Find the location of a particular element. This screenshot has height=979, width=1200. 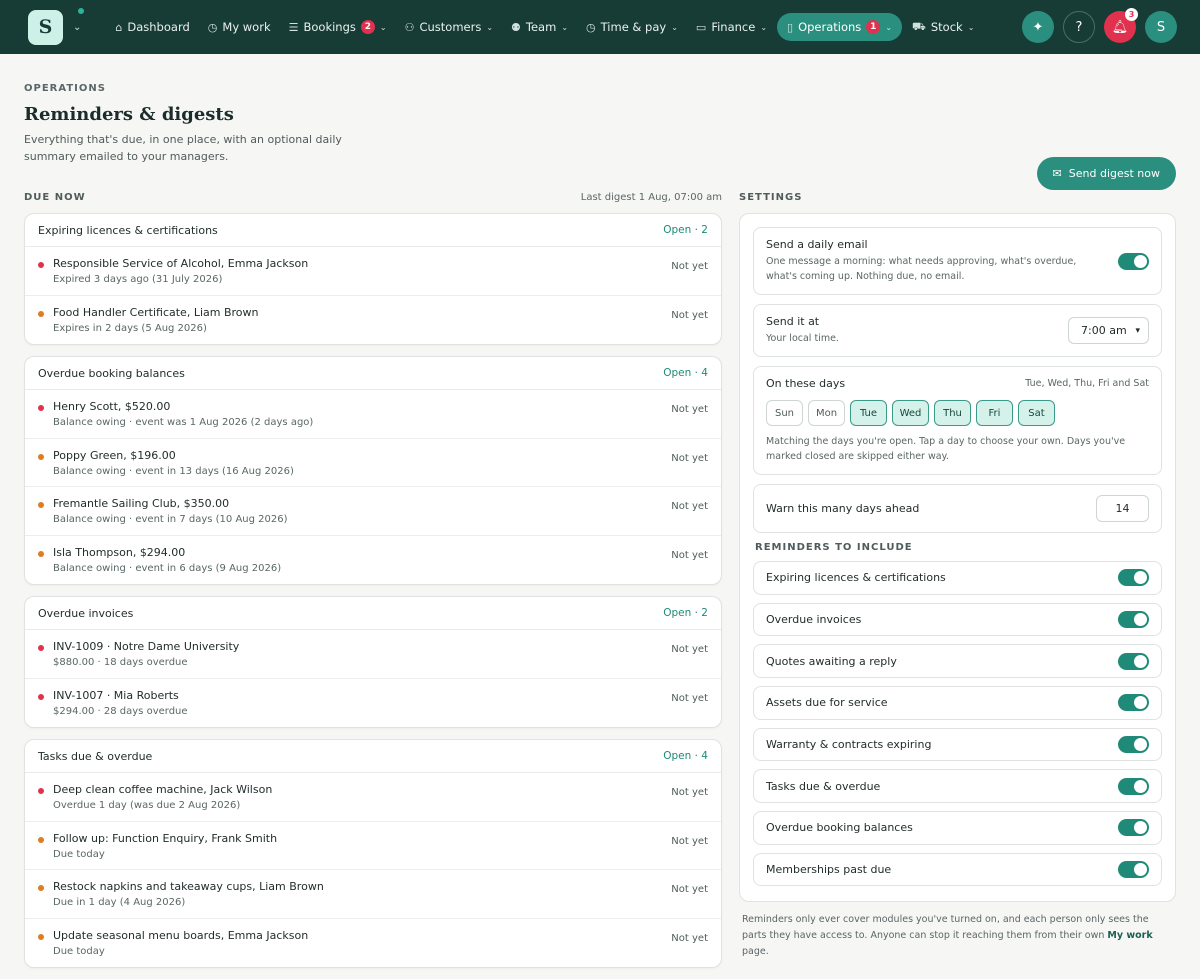

avatar: S is located at coordinates (1161, 27).